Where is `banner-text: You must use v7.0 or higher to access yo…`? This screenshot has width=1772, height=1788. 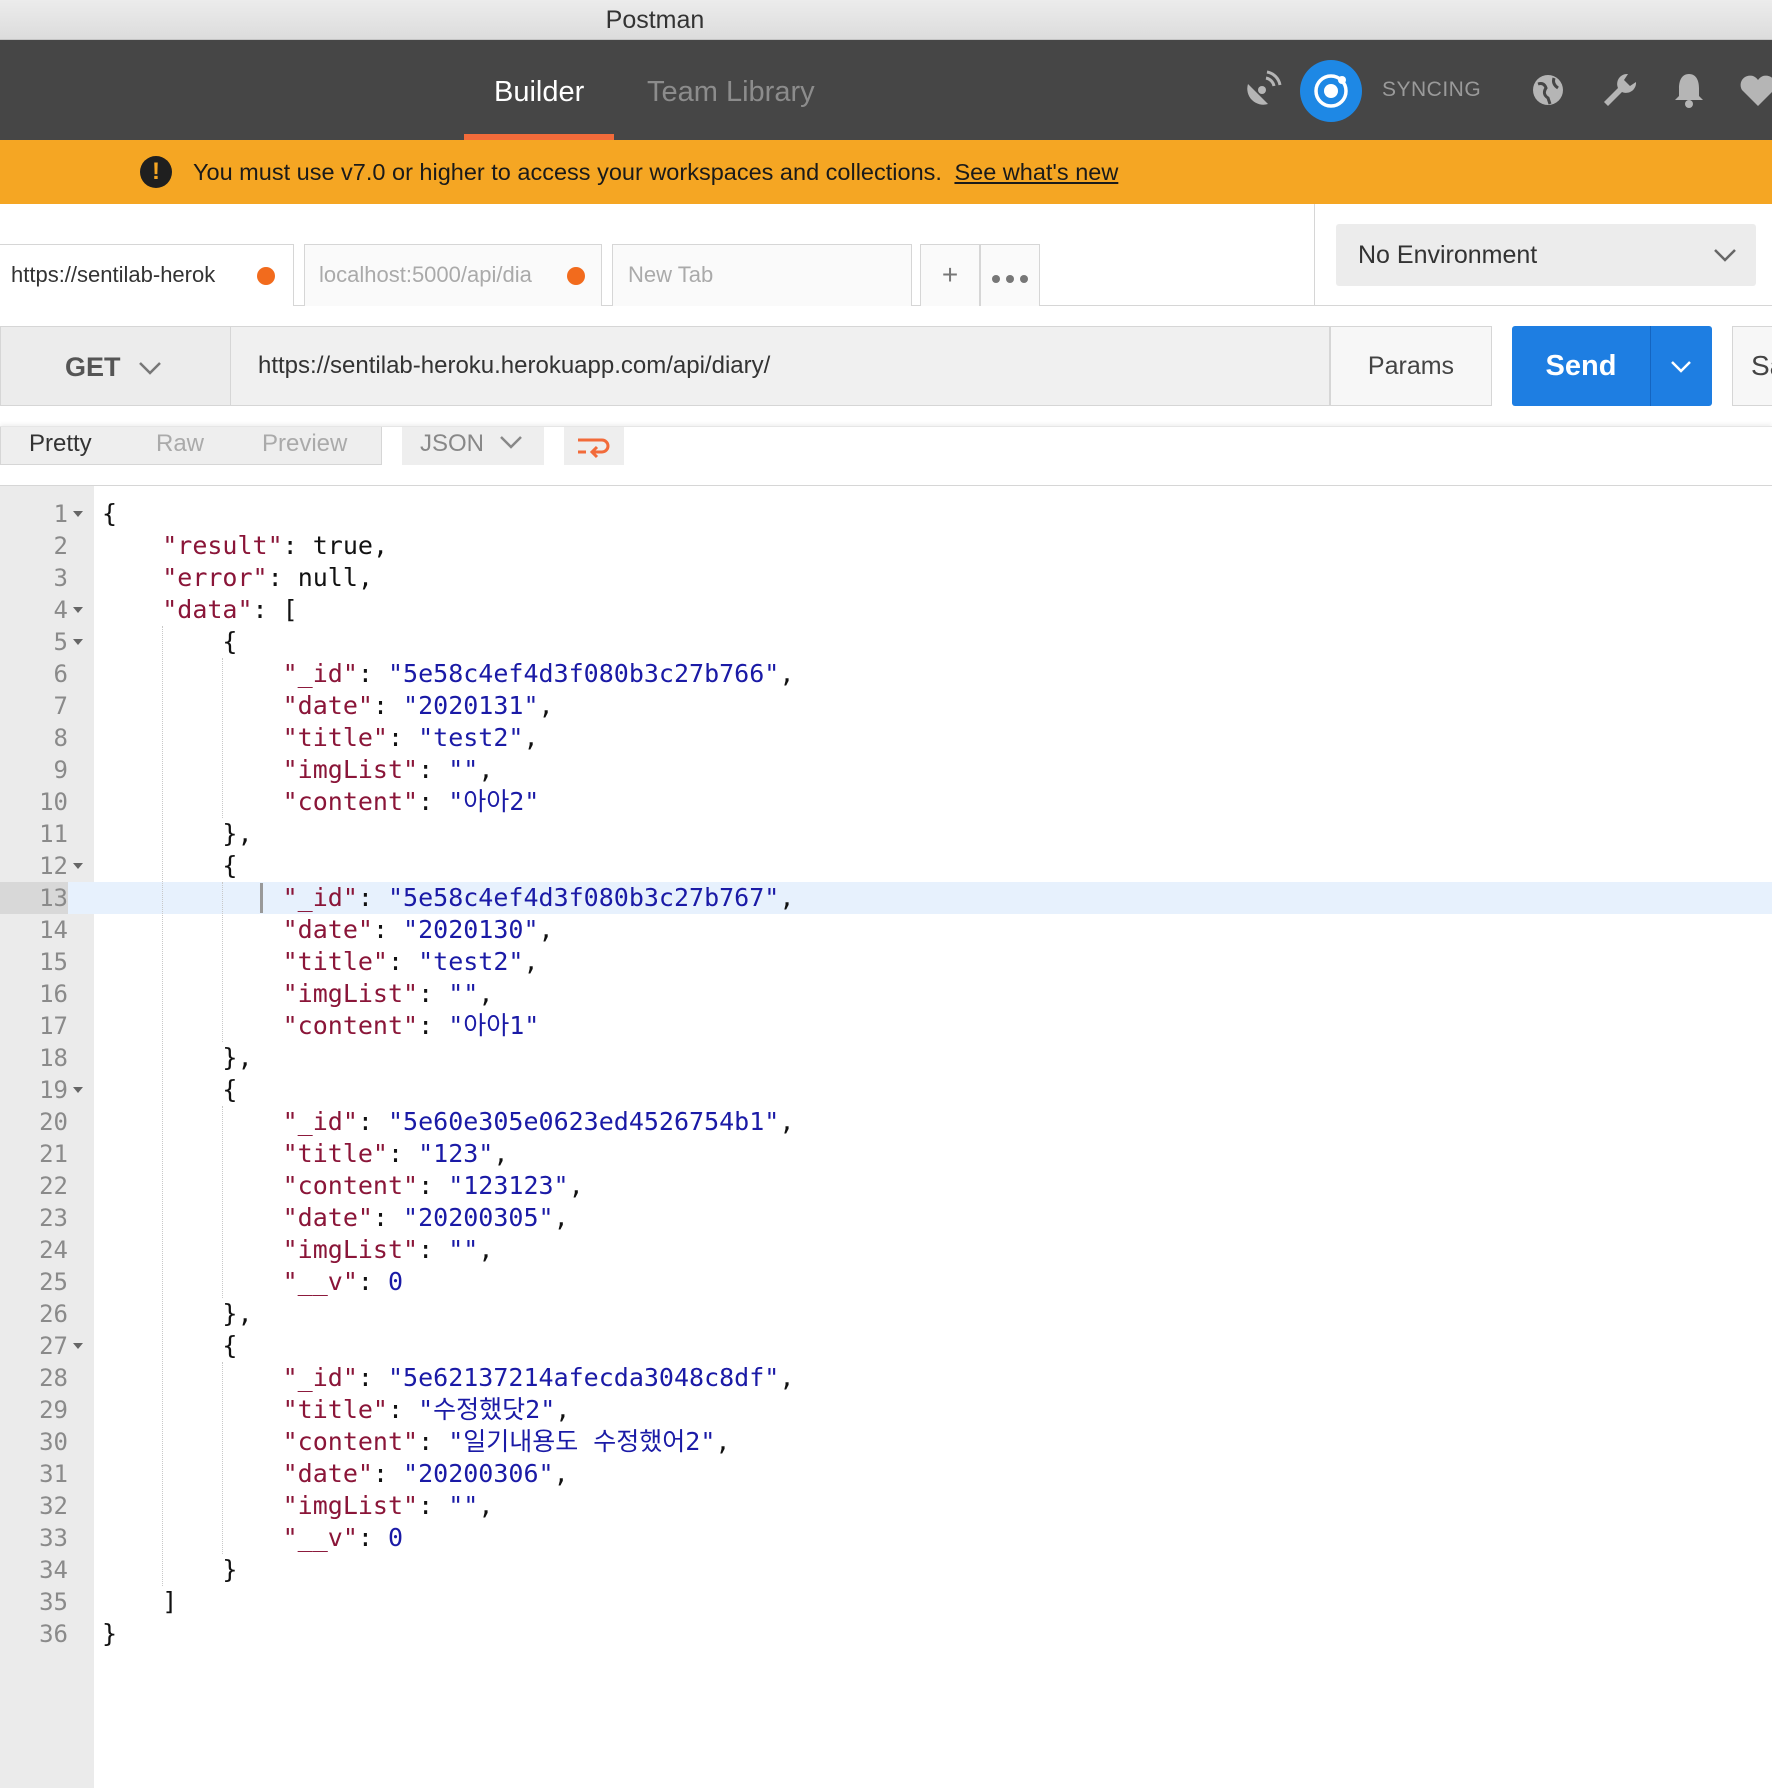 banner-text: You must use v7.0 or higher to access yo… is located at coordinates (567, 172).